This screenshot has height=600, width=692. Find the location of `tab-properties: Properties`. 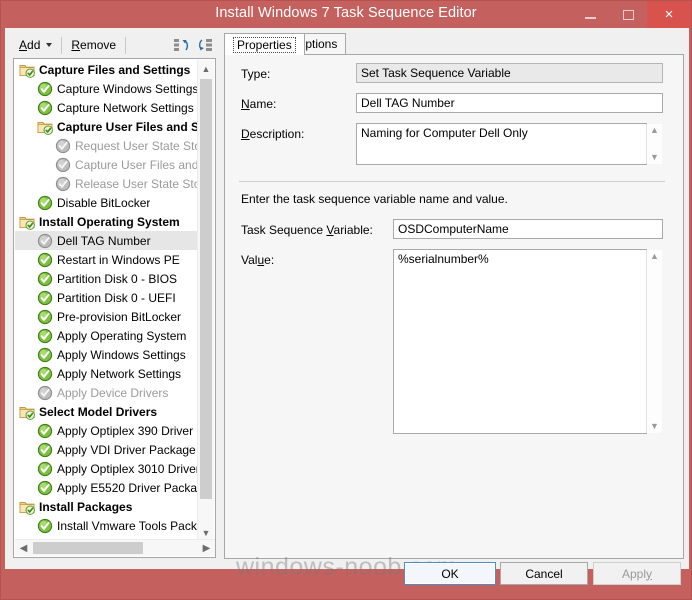

tab-properties: Properties is located at coordinates (264, 44).